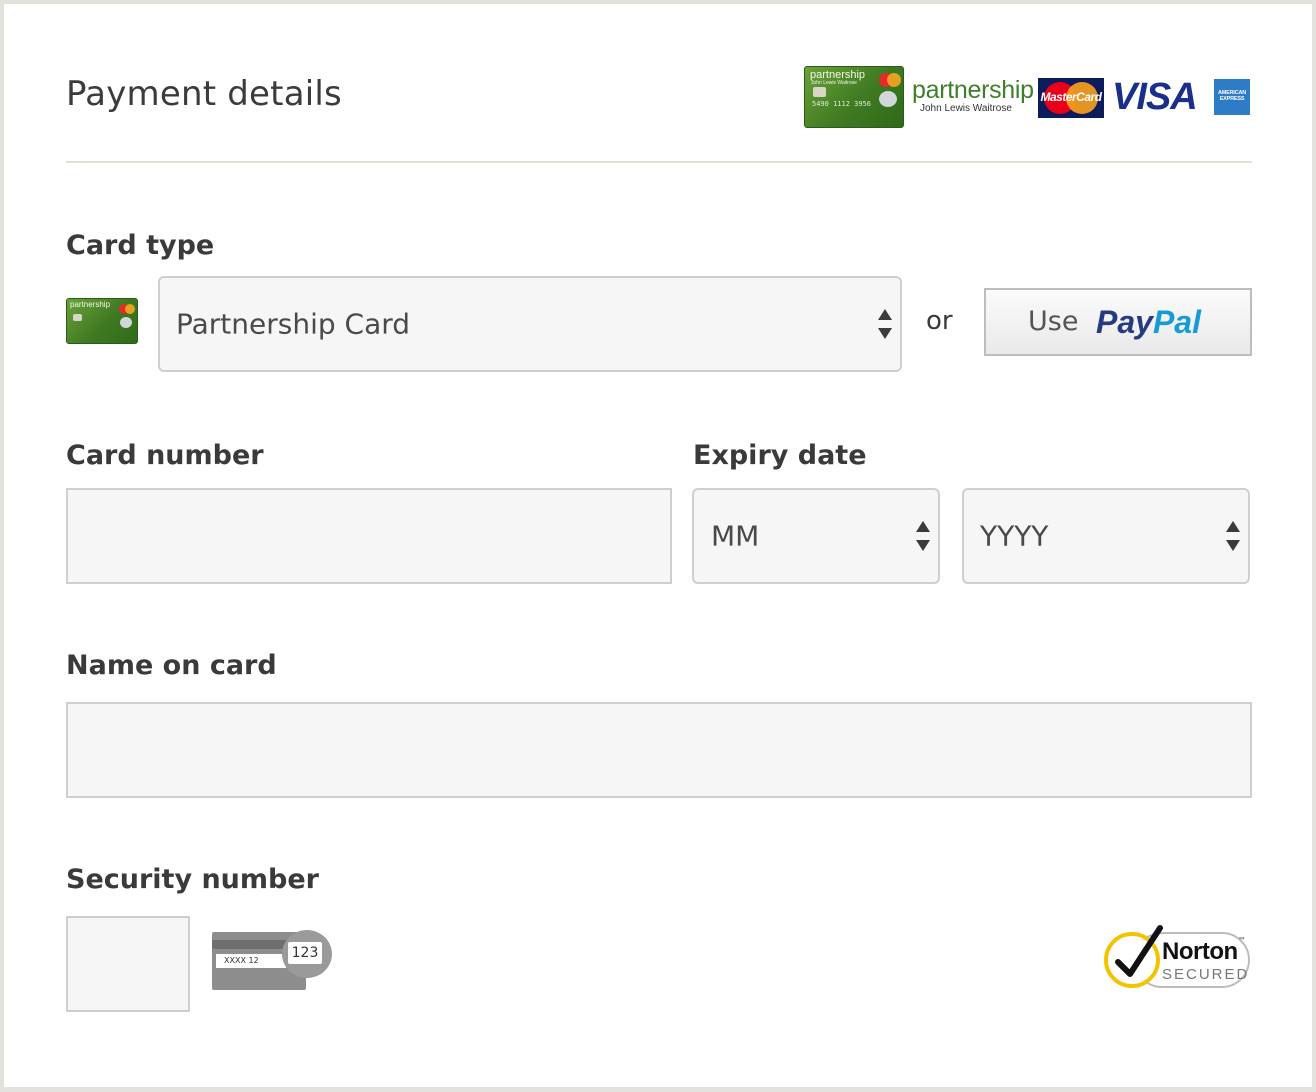  Describe the element at coordinates (888, 99) in the screenshot. I see `hologram-icon` at that location.